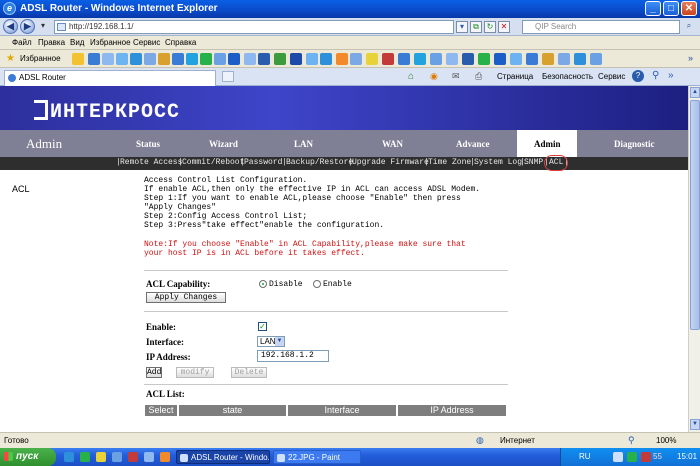 This screenshot has width=700, height=466. I want to click on subtab-remote-access: Remote Access, so click(151, 162).